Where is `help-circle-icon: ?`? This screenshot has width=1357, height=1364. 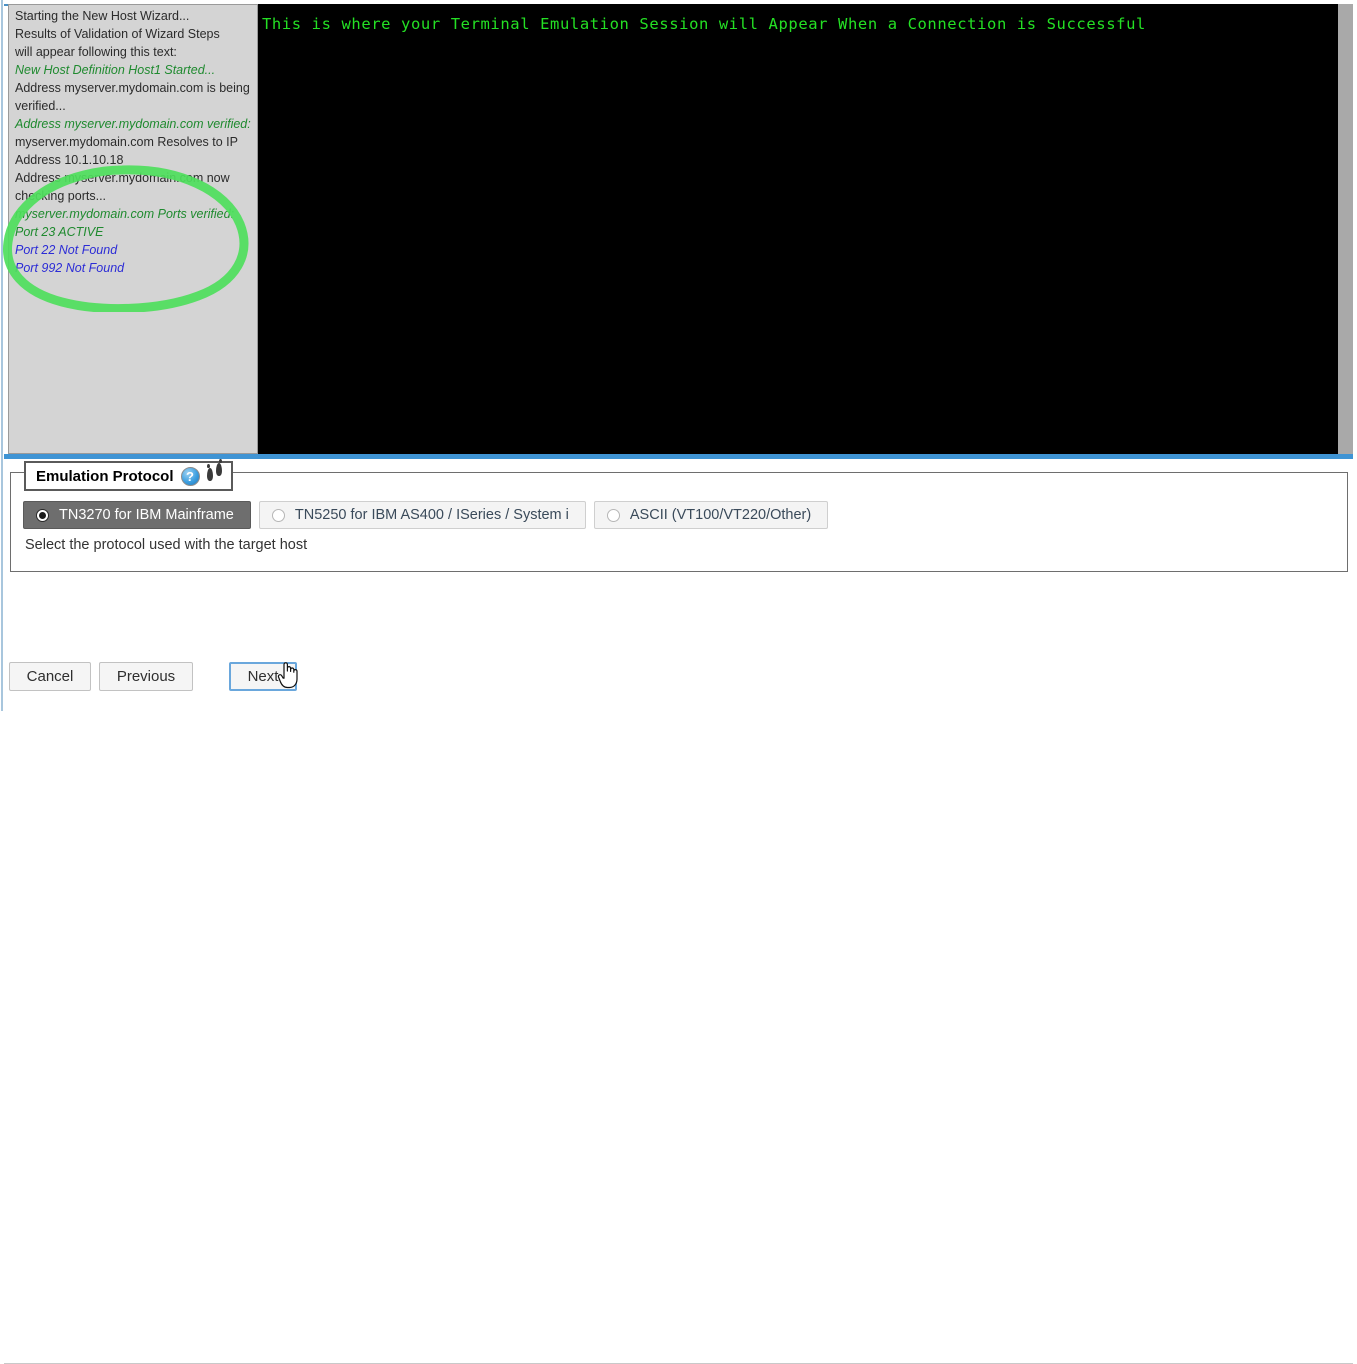 help-circle-icon: ? is located at coordinates (190, 476).